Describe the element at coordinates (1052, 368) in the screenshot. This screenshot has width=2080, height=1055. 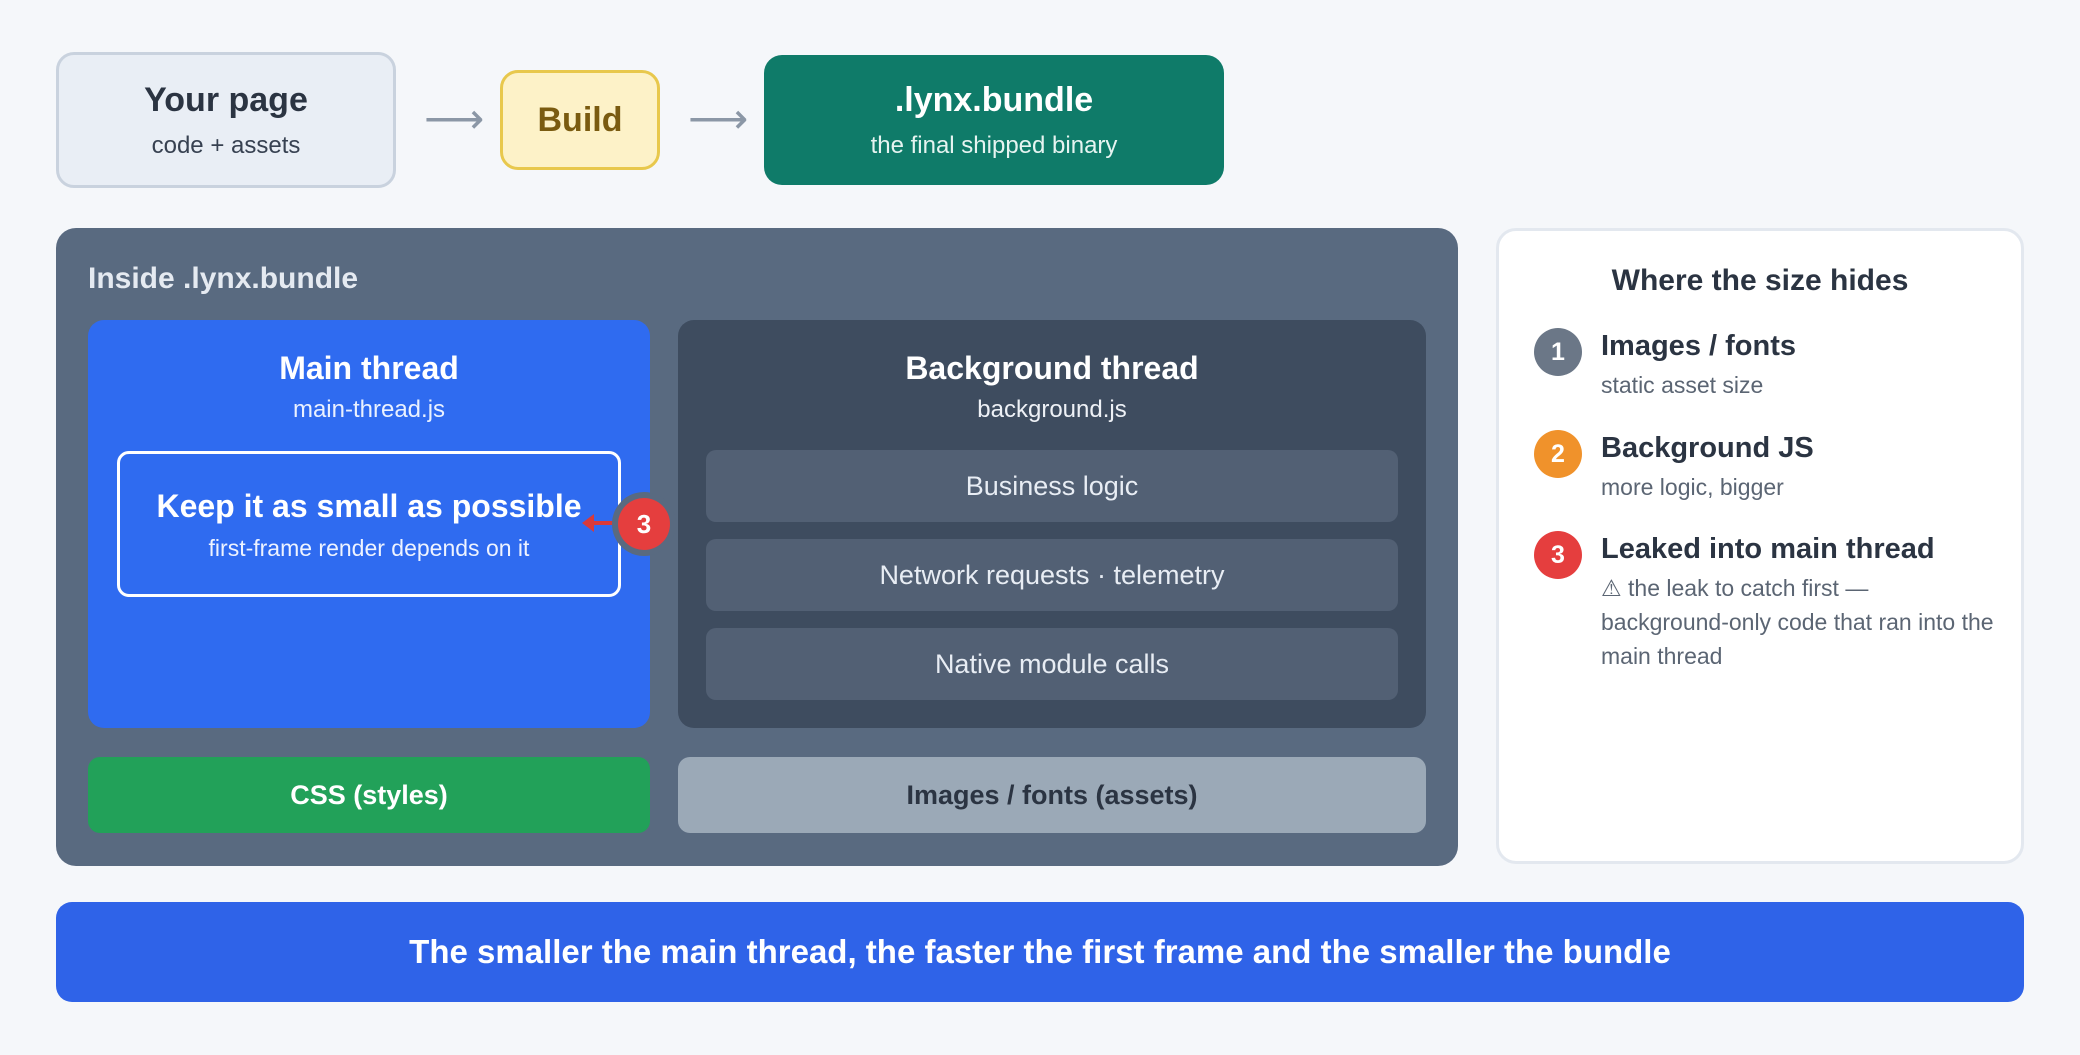
I see `background-thread-title: Background thread` at that location.